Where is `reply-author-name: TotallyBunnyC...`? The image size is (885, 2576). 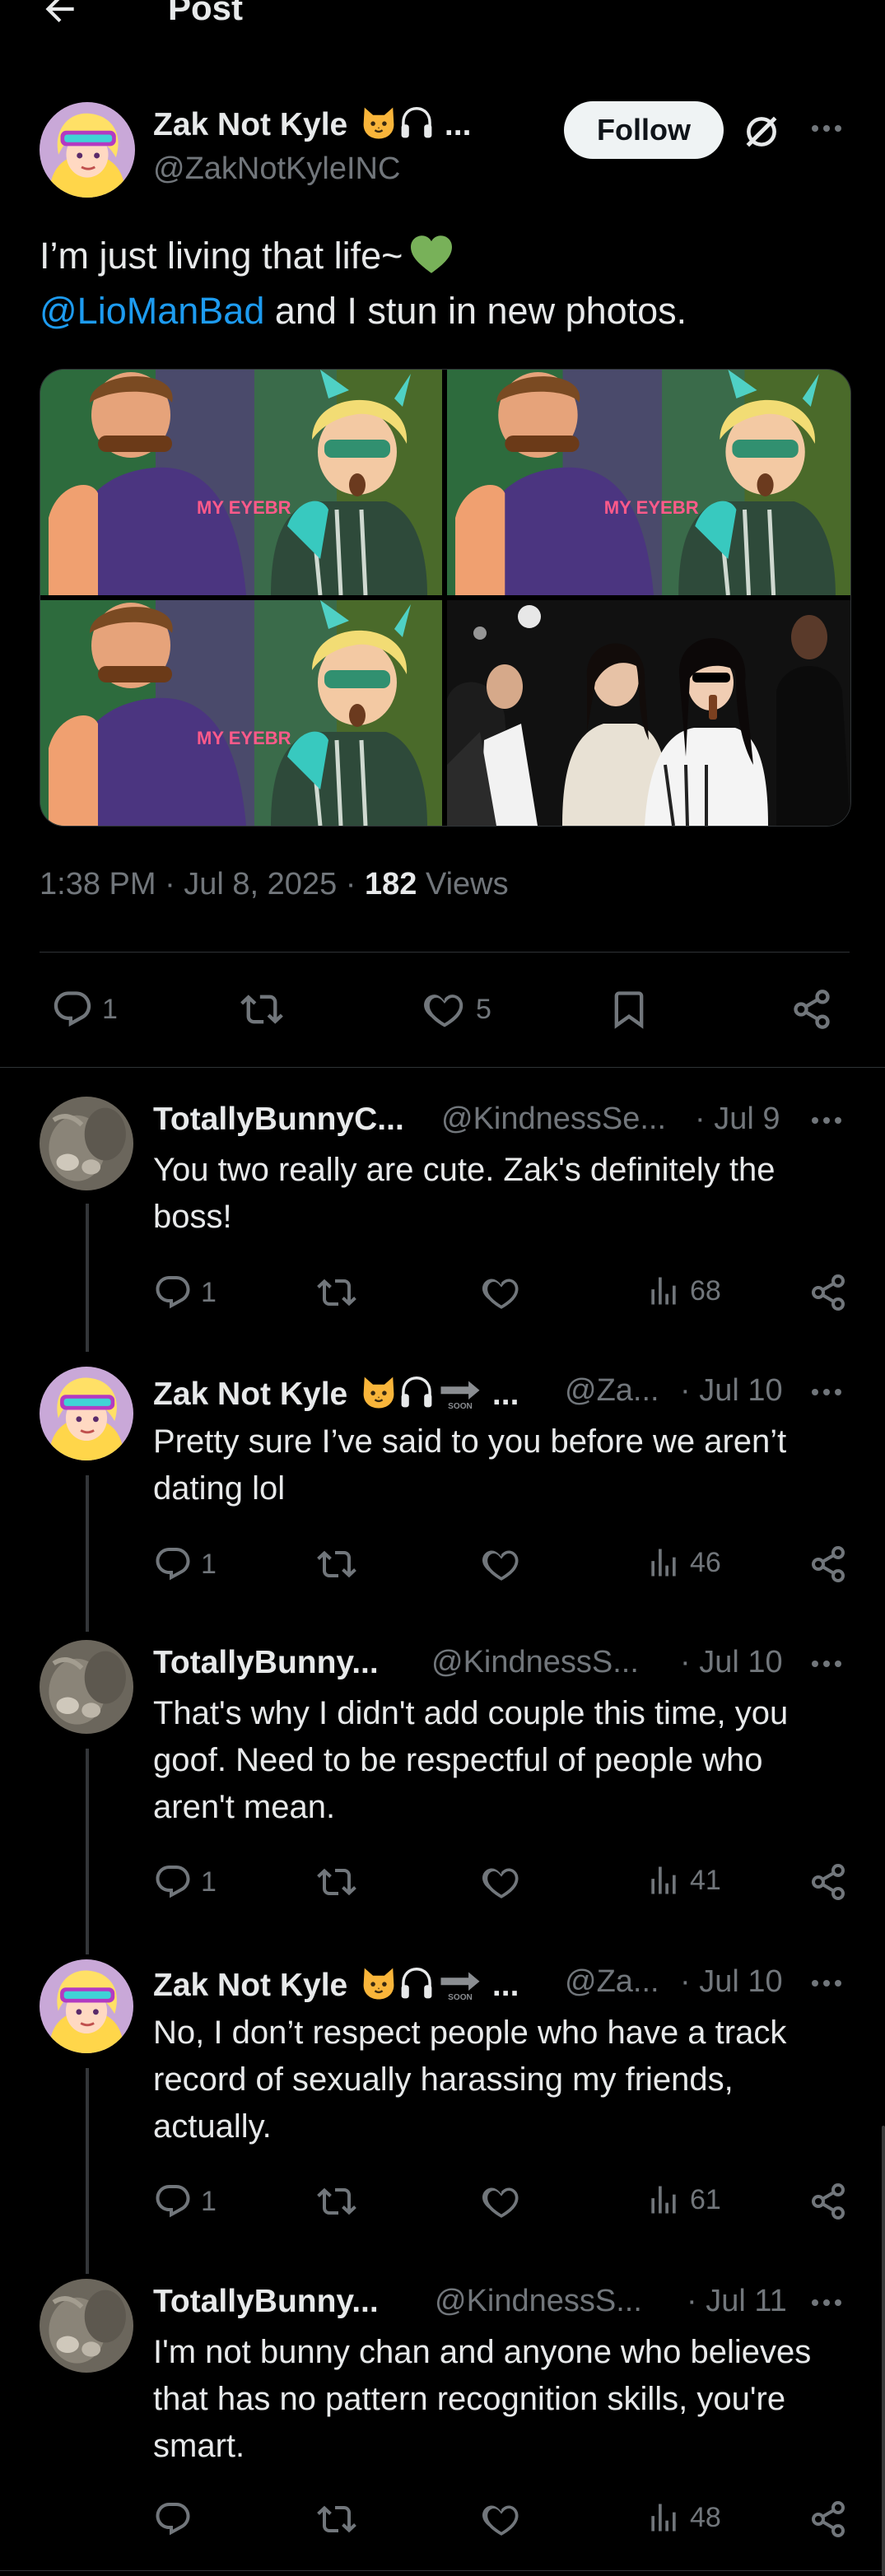 reply-author-name: TotallyBunnyC... is located at coordinates (278, 1120).